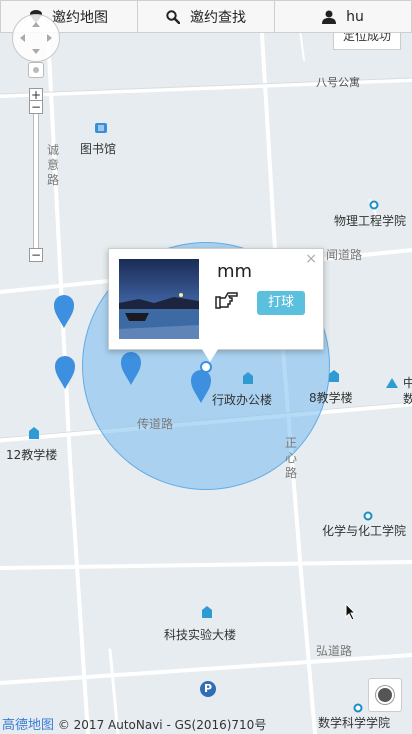 This screenshot has width=412, height=734. I want to click on label-tech: 科技实验大楼, so click(200, 635).